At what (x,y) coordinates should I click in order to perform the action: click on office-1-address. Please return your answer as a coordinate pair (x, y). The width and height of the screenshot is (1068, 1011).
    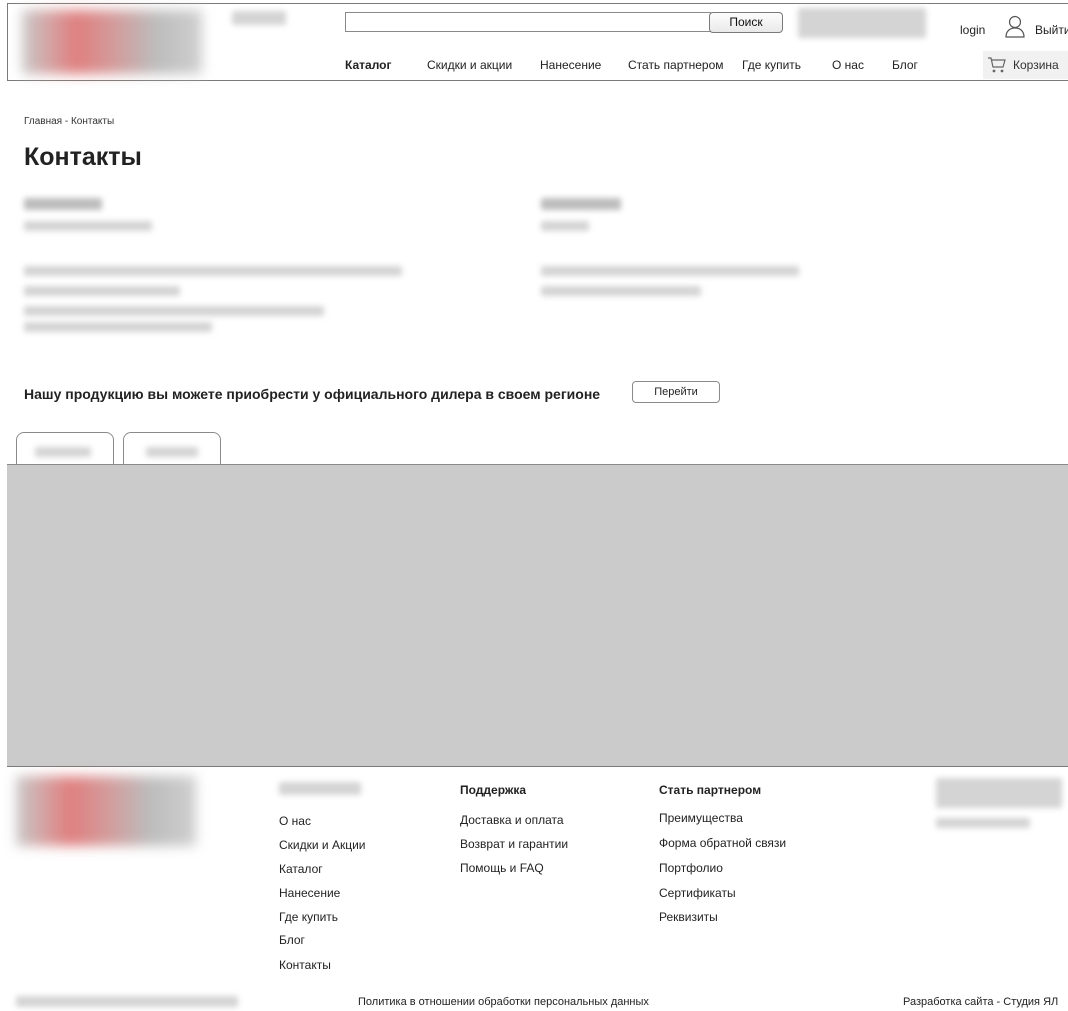
    Looking at the image, I should click on (213, 271).